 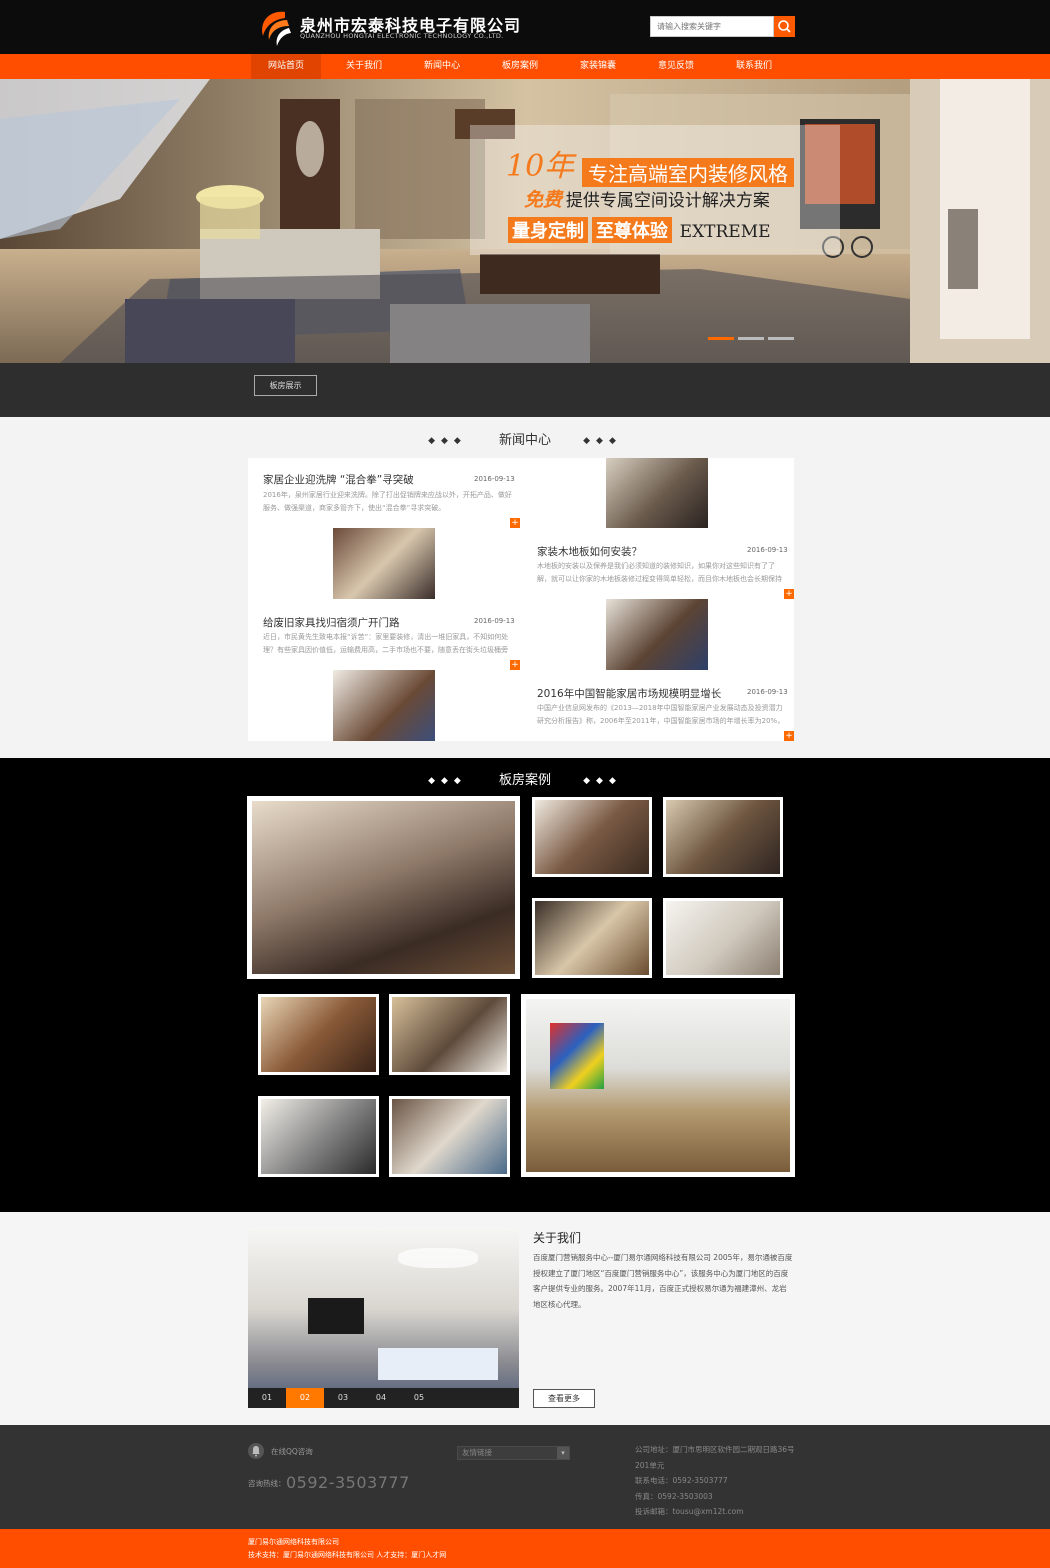 I want to click on hero-line2: 免费 提供专属空间设计解决方案, so click(x=647, y=198).